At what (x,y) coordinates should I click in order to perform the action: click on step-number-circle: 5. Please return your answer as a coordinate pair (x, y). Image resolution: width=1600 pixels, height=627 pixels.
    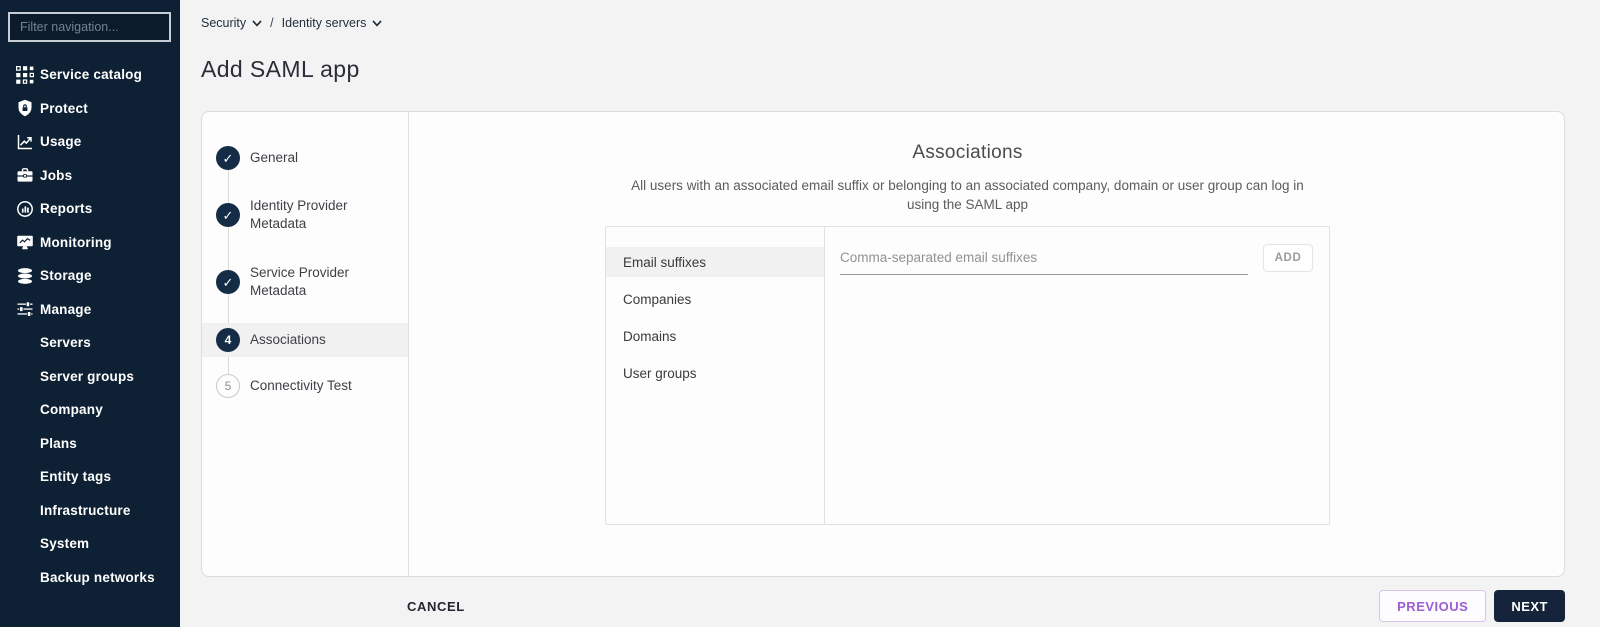
    Looking at the image, I should click on (228, 386).